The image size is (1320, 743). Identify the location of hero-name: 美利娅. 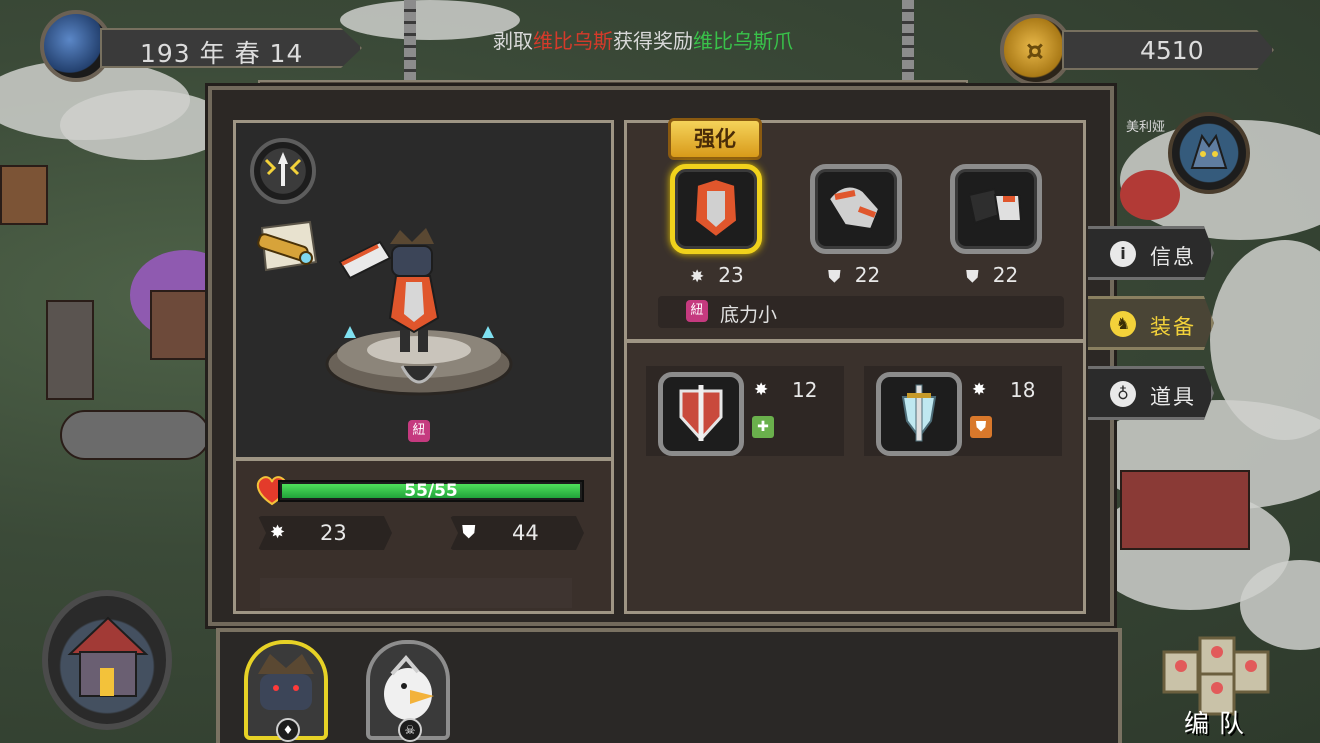
(1146, 127).